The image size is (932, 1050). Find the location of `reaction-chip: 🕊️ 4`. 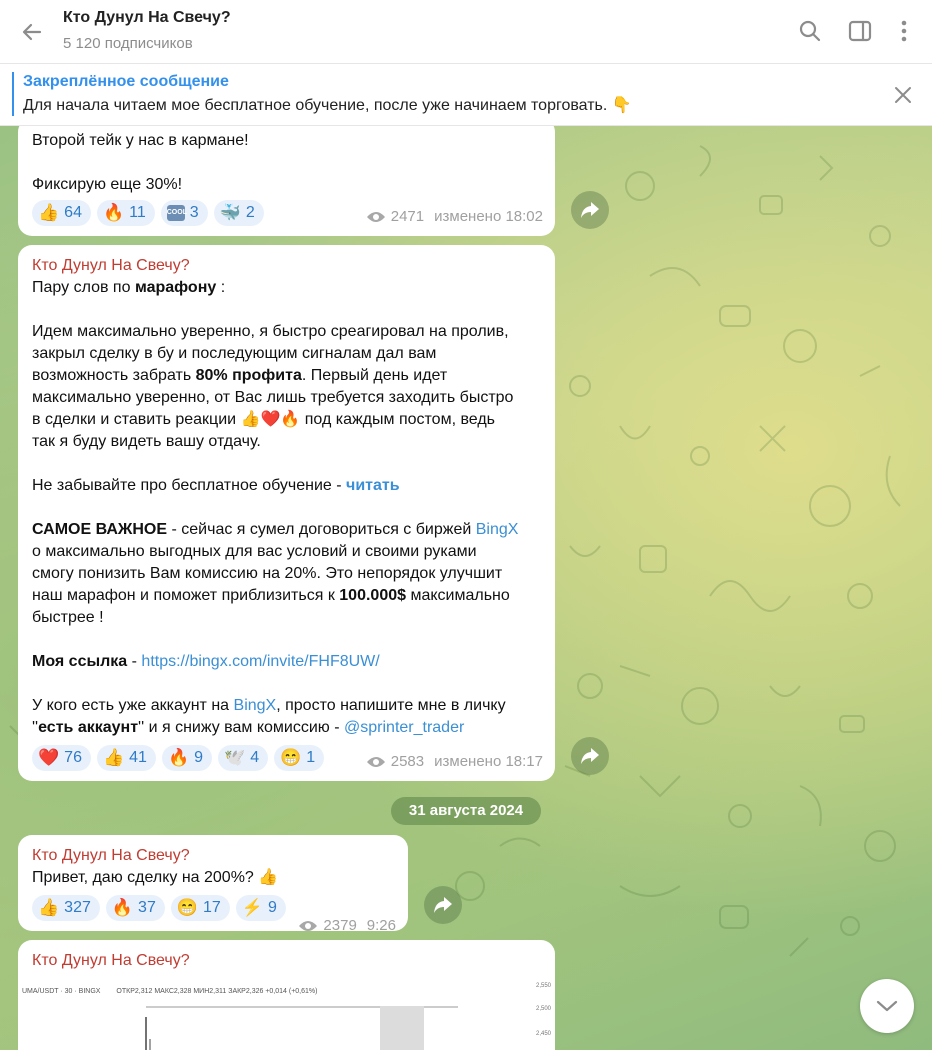

reaction-chip: 🕊️ 4 is located at coordinates (243, 758).